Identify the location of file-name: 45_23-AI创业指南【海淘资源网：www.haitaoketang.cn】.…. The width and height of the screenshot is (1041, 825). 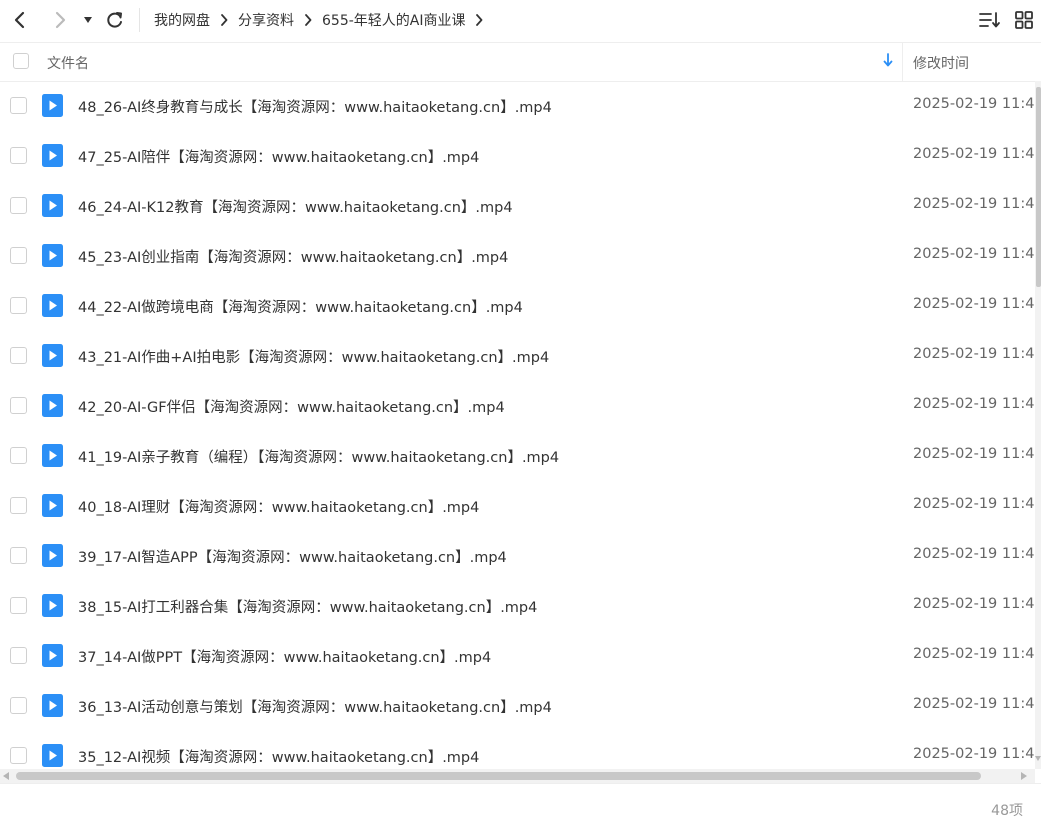
(293, 256).